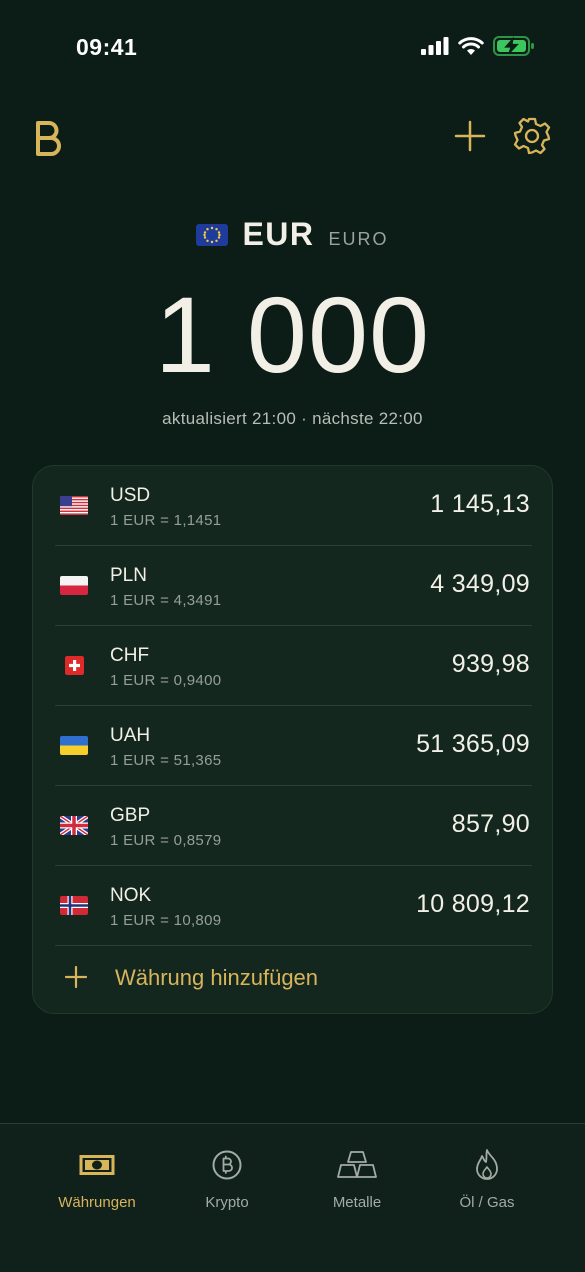  Describe the element at coordinates (166, 600) in the screenshot. I see `exchange-rate: 1 EUR = 4,3491` at that location.